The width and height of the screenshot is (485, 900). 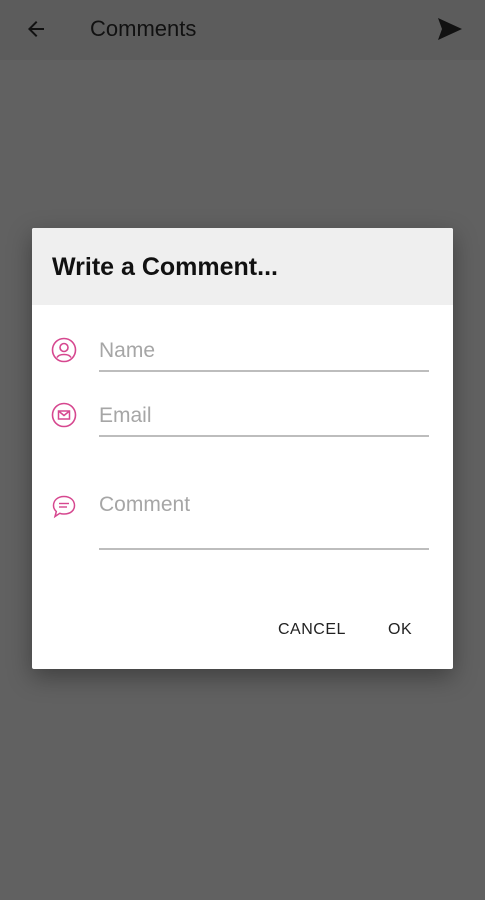 I want to click on send-icon, so click(x=450, y=29).